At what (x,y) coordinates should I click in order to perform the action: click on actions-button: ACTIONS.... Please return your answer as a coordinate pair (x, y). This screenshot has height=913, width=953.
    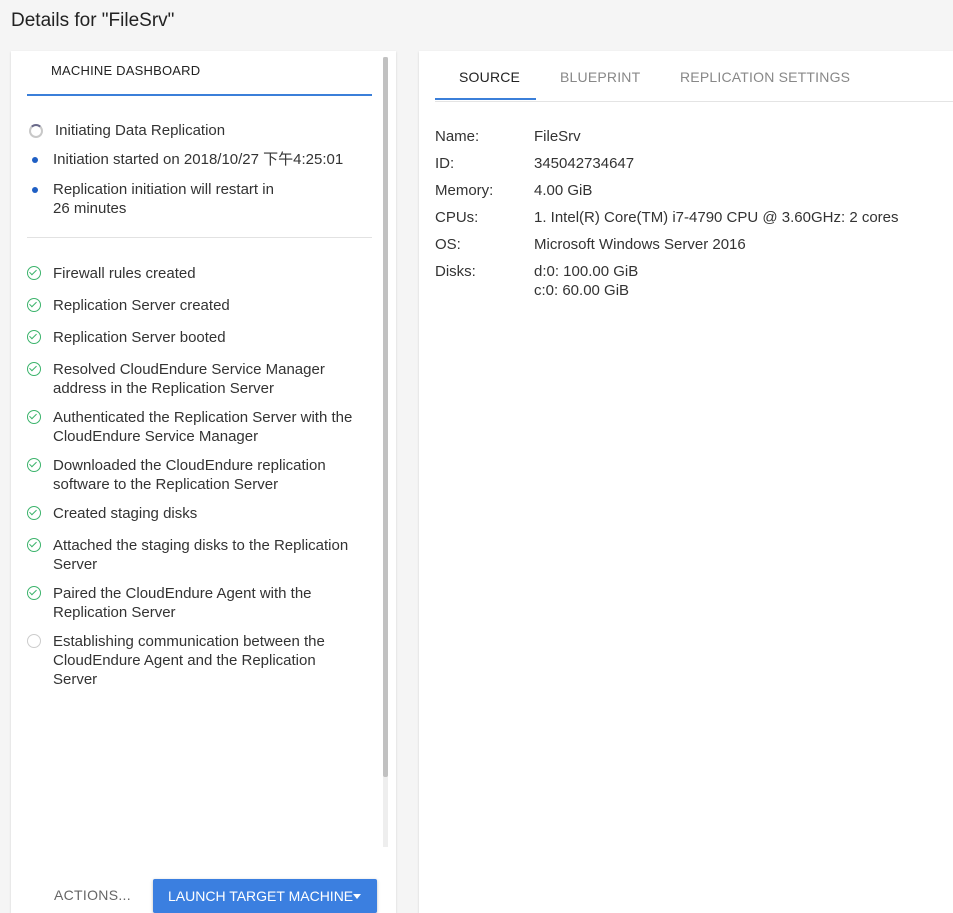
    Looking at the image, I should click on (92, 895).